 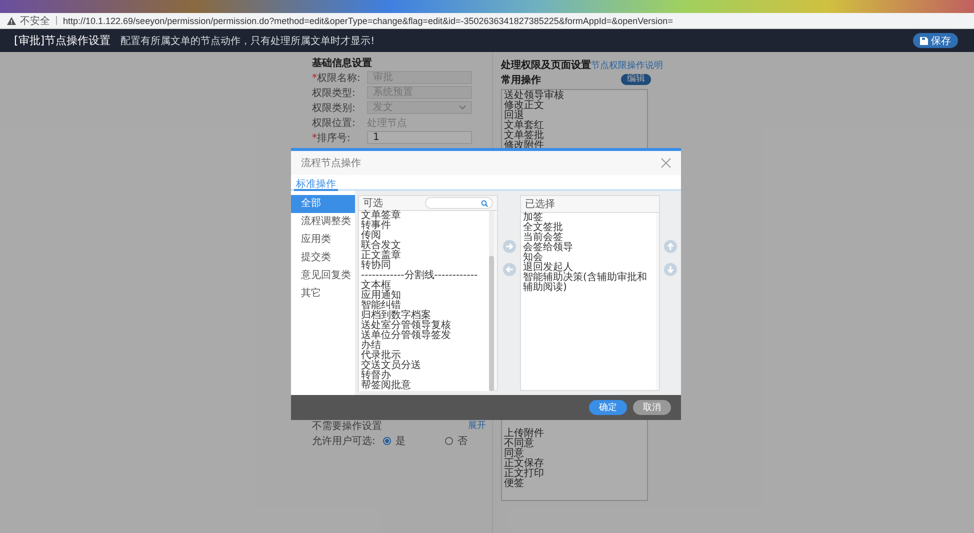 I want to click on up-arrow-icon, so click(x=670, y=246).